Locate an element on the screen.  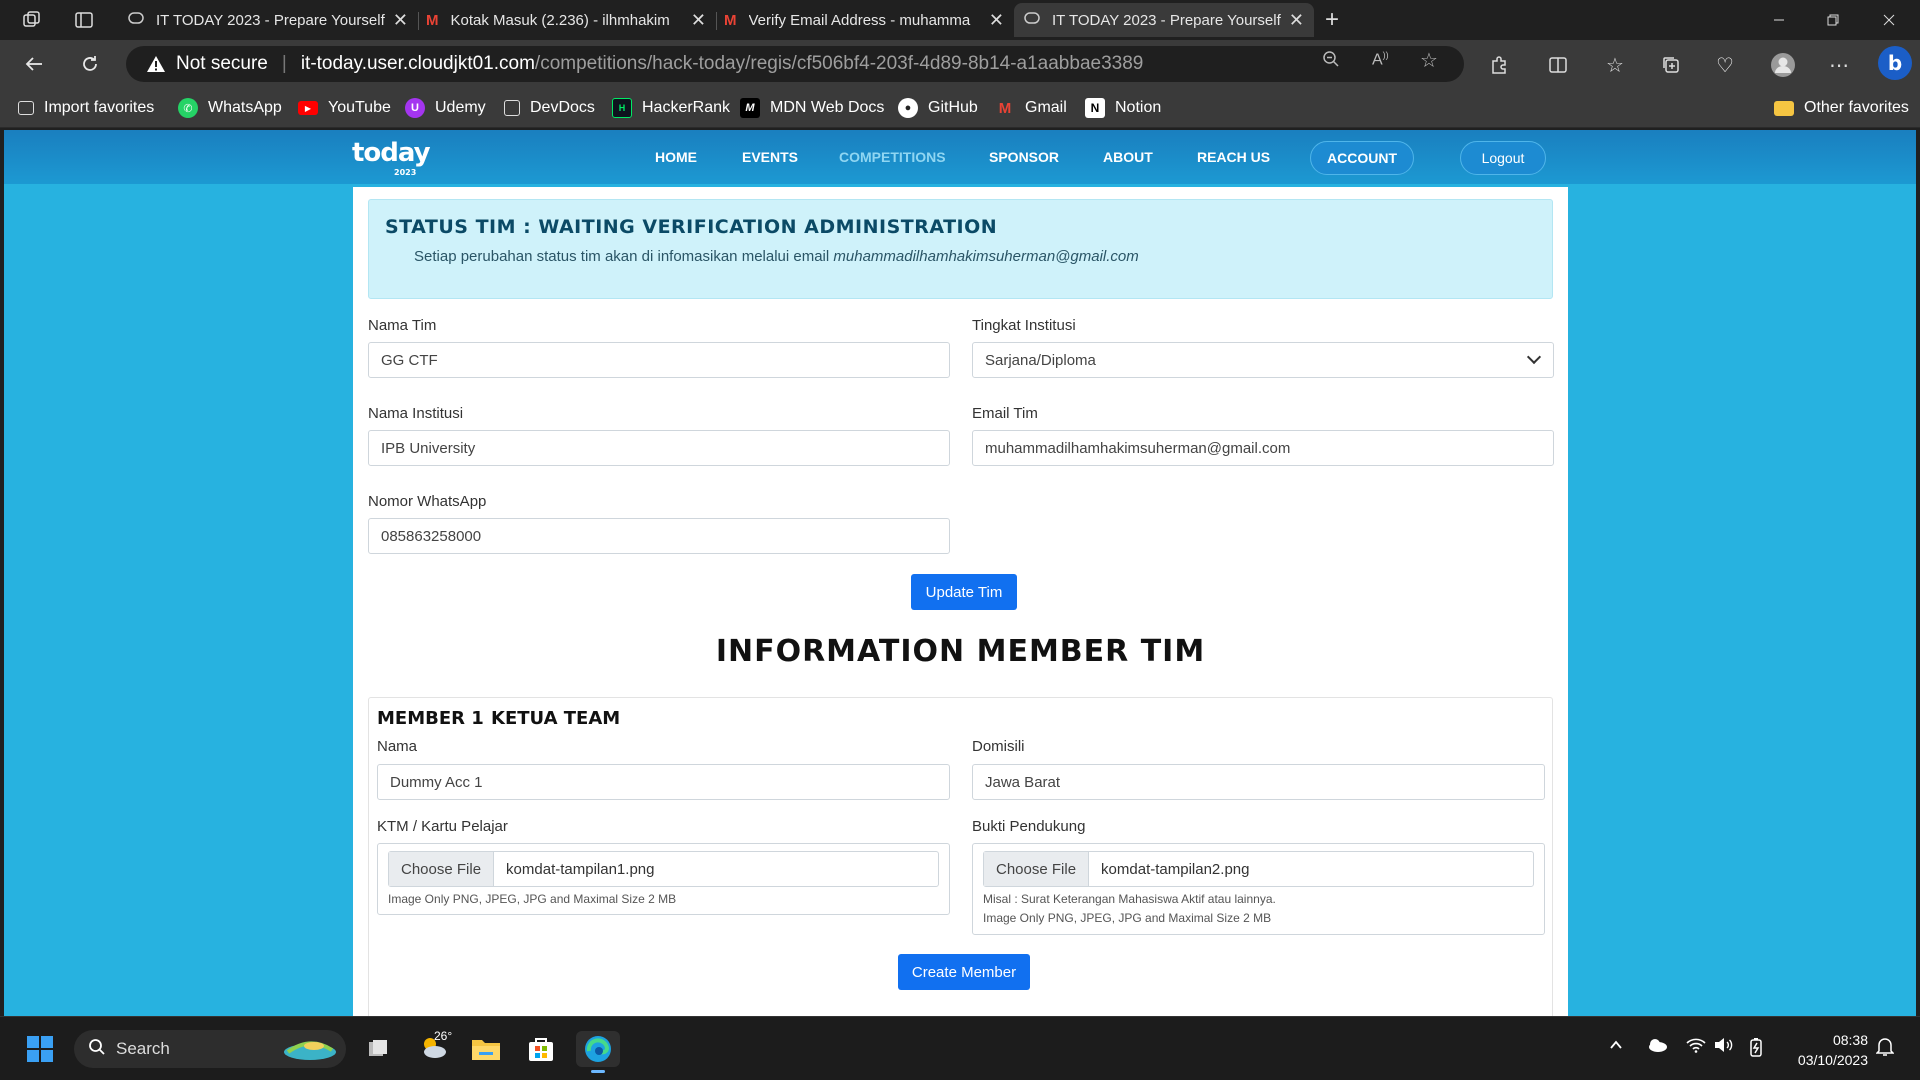
browser-tab-2: M Kotak Masuk (2.236) - ilhmhakim ✕ is located at coordinates (566, 20).